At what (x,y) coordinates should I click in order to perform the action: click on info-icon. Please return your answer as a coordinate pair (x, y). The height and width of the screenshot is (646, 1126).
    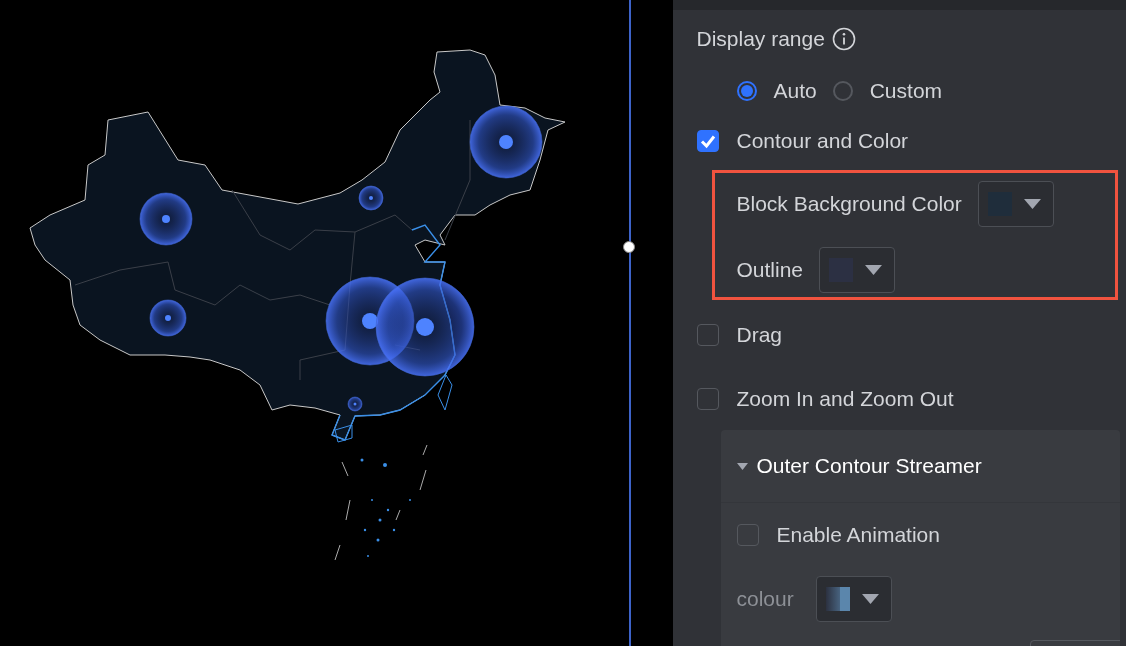
    Looking at the image, I should click on (843, 39).